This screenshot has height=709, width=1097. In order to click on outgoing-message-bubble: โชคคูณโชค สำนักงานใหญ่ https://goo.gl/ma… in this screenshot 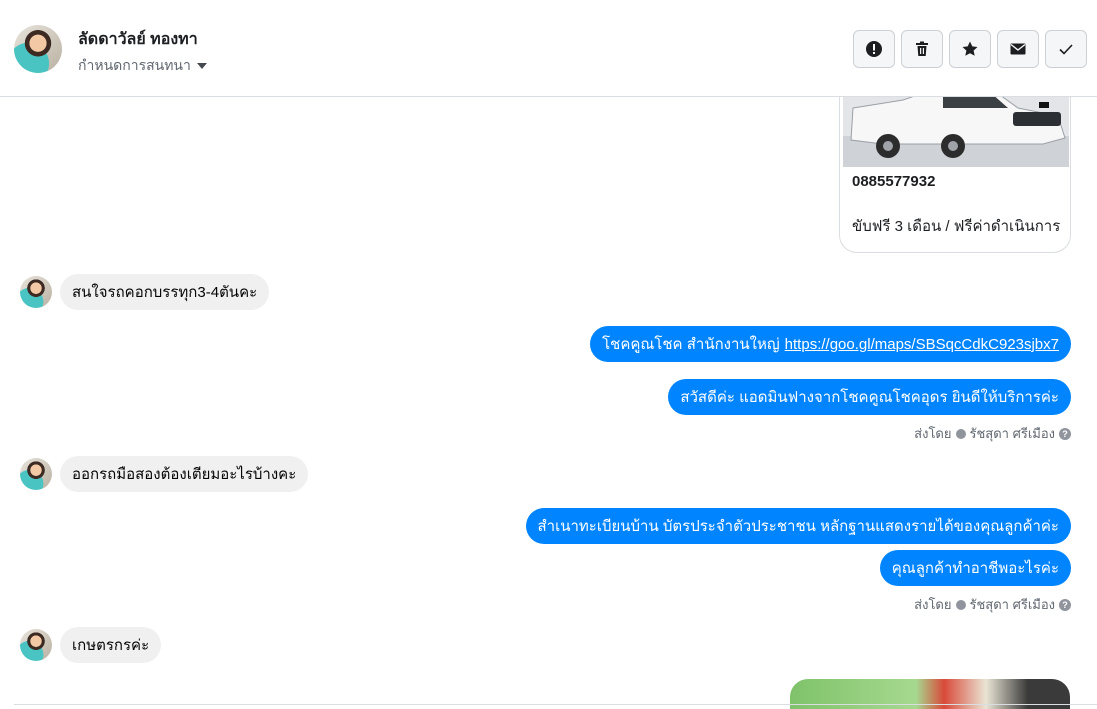, I will do `click(830, 344)`.